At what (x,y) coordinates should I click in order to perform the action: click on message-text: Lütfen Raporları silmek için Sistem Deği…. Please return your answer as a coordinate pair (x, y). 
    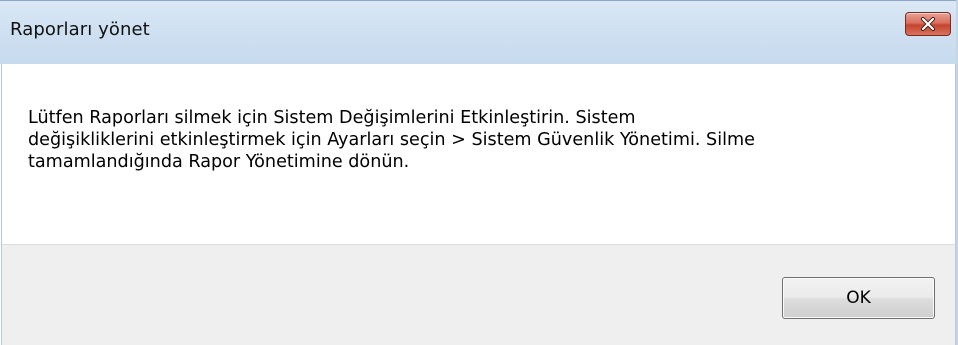
    Looking at the image, I should click on (391, 140).